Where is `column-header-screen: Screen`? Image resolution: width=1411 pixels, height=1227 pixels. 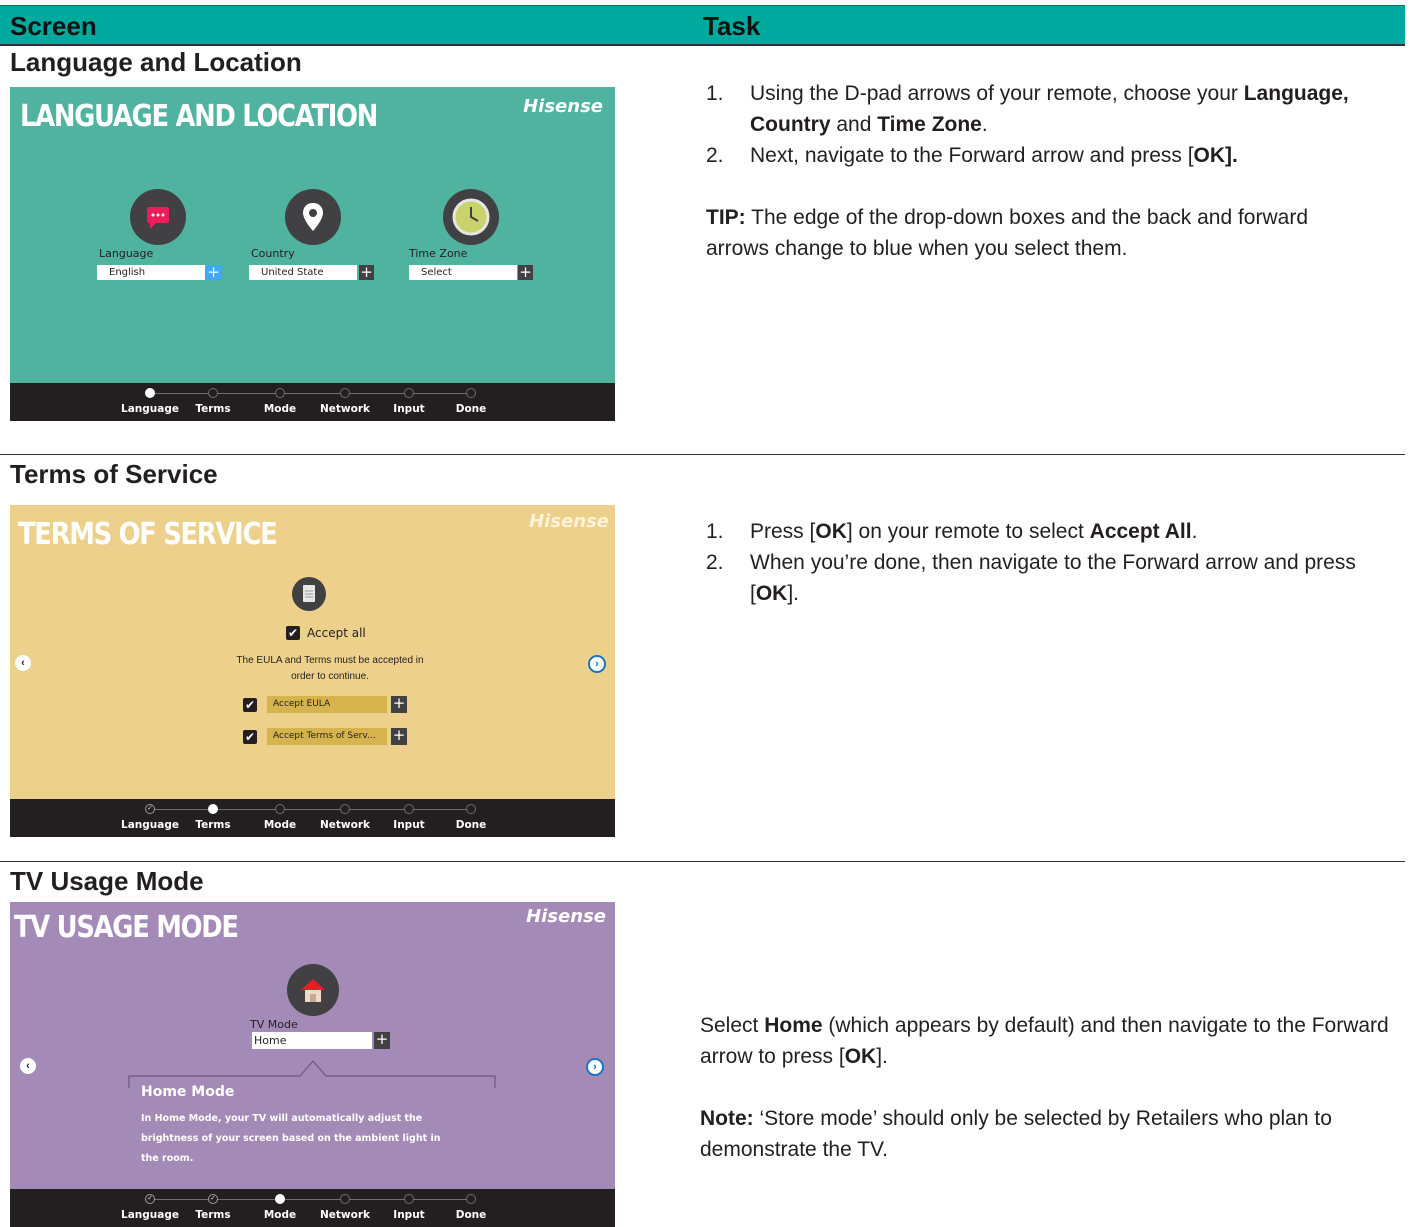
column-header-screen: Screen is located at coordinates (53, 26).